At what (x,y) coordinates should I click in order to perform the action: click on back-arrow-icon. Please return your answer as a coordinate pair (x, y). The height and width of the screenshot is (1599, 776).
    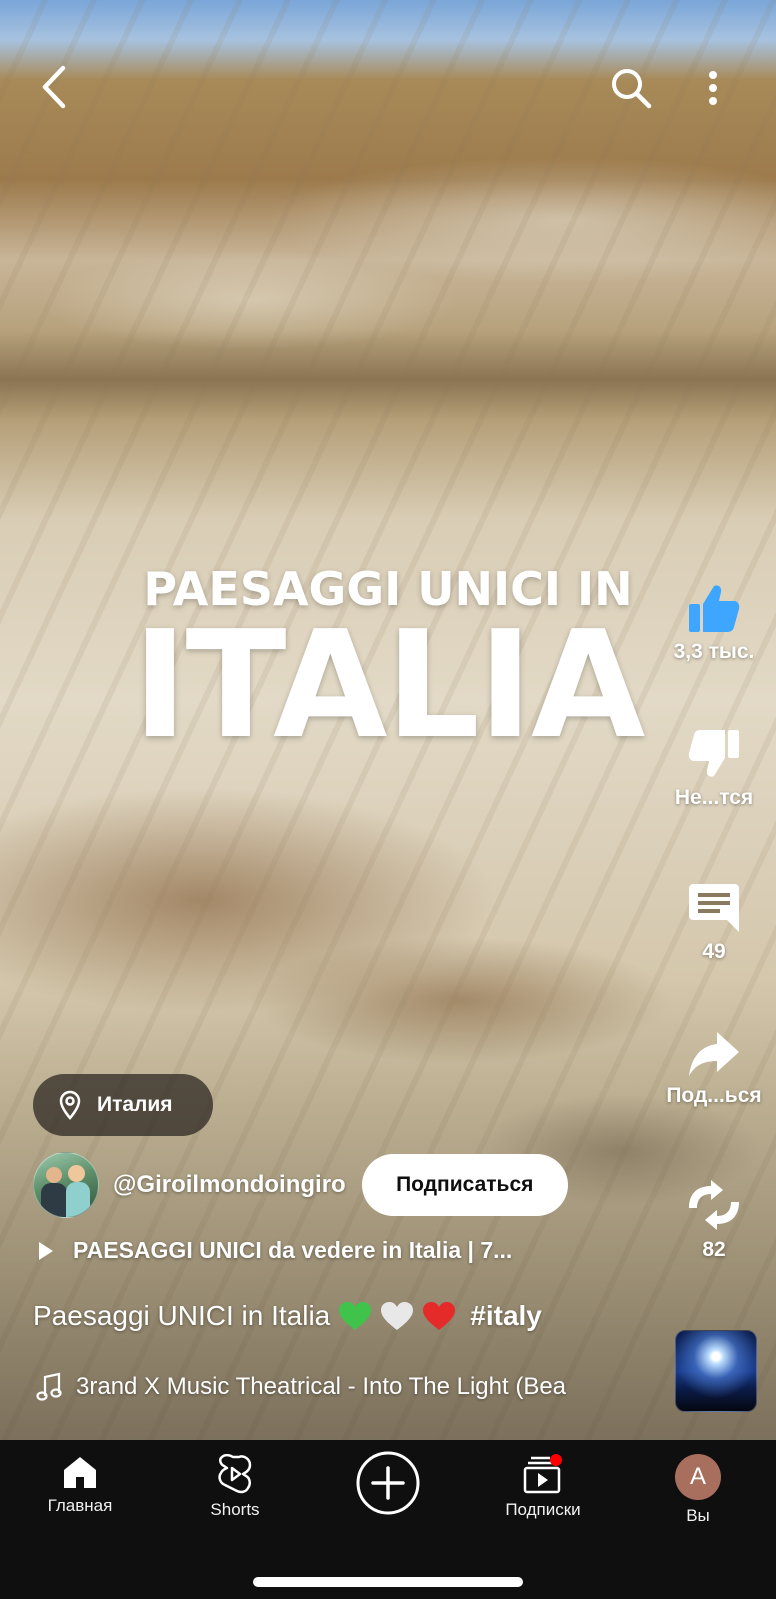
    Looking at the image, I should click on (54, 87).